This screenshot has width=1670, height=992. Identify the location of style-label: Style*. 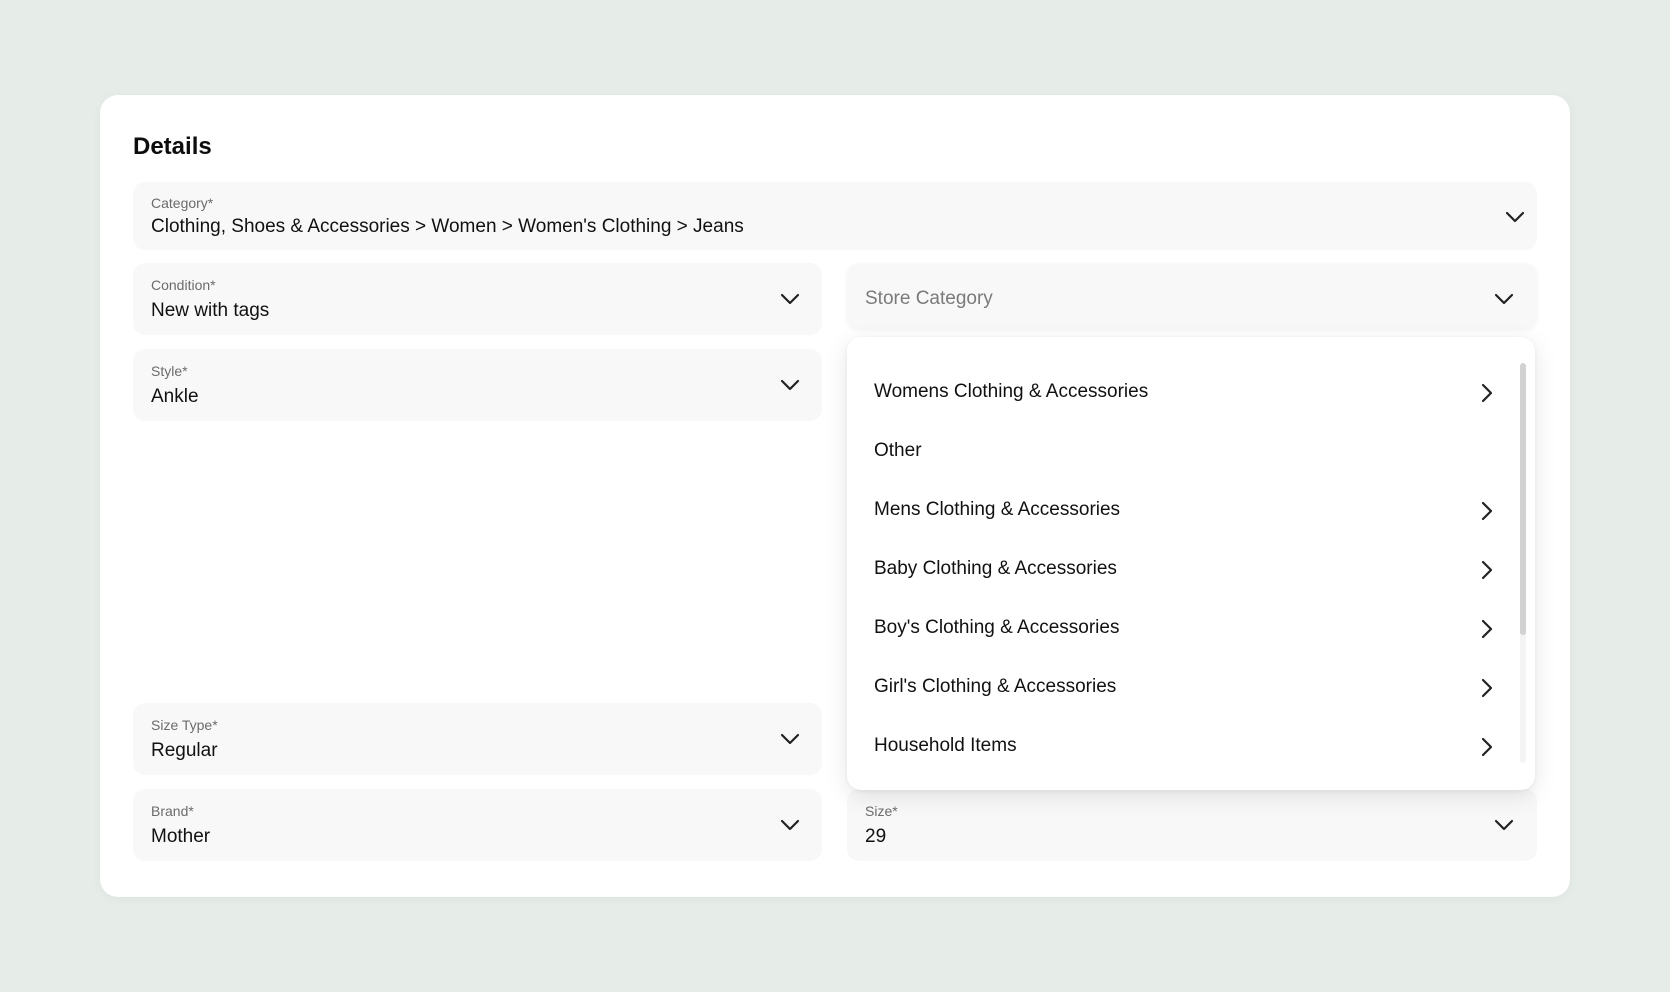
(169, 371).